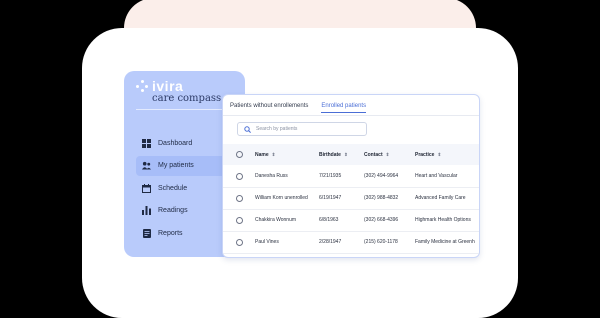 The height and width of the screenshot is (318, 600). What do you see at coordinates (381, 220) in the screenshot?
I see `patient-contact: (302) 668-4396` at bounding box center [381, 220].